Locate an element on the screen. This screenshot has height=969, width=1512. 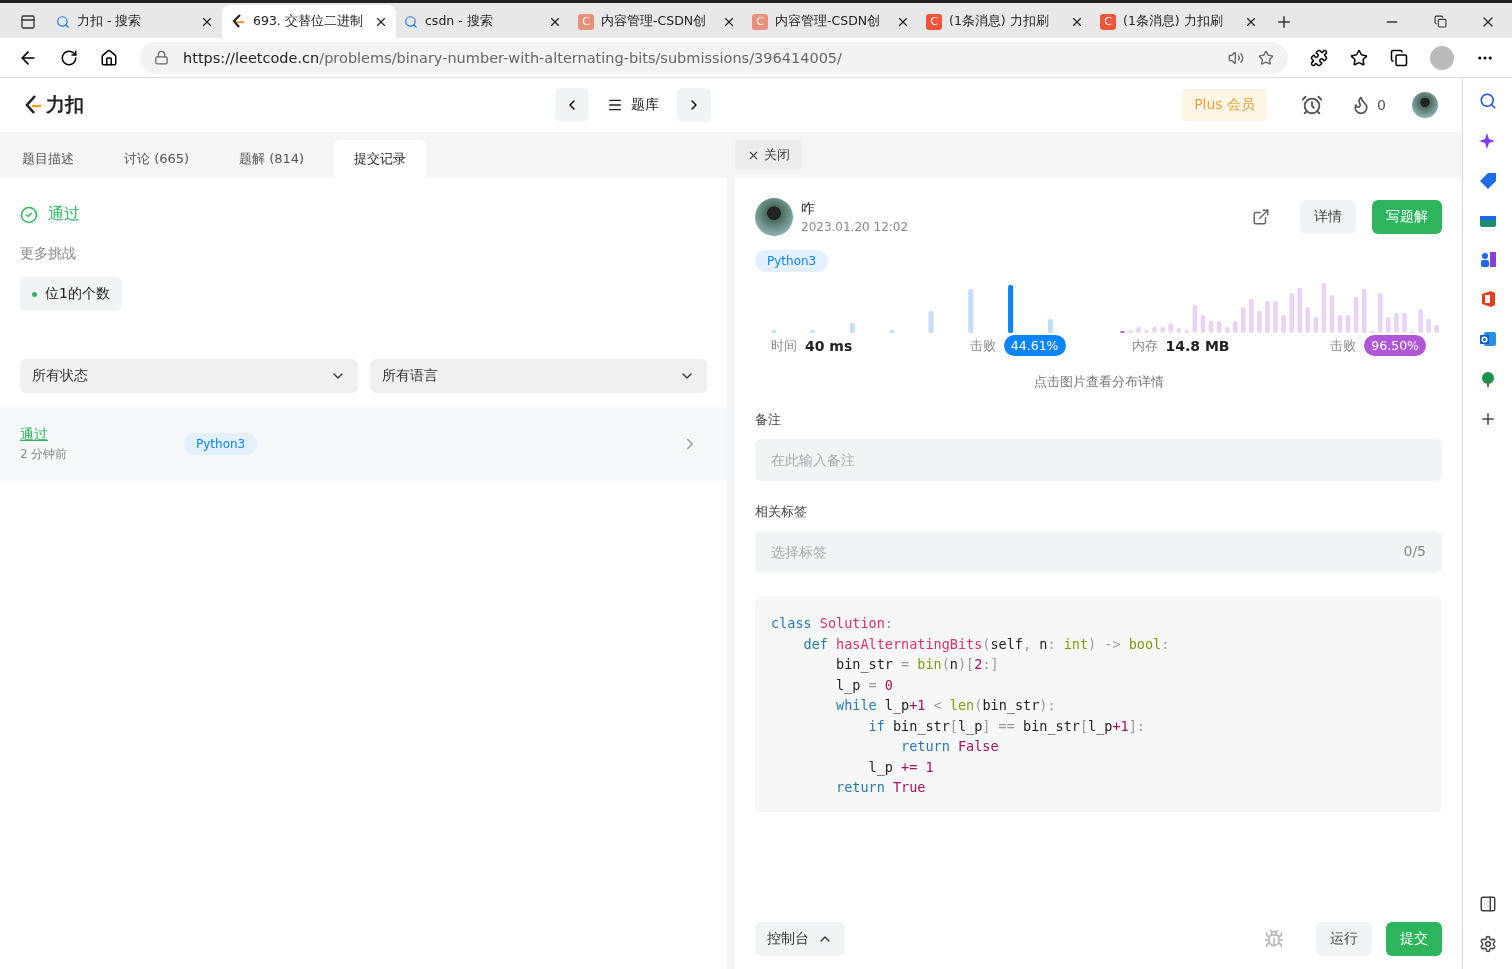
browser-tab: csdn - 搜索 is located at coordinates (483, 21).